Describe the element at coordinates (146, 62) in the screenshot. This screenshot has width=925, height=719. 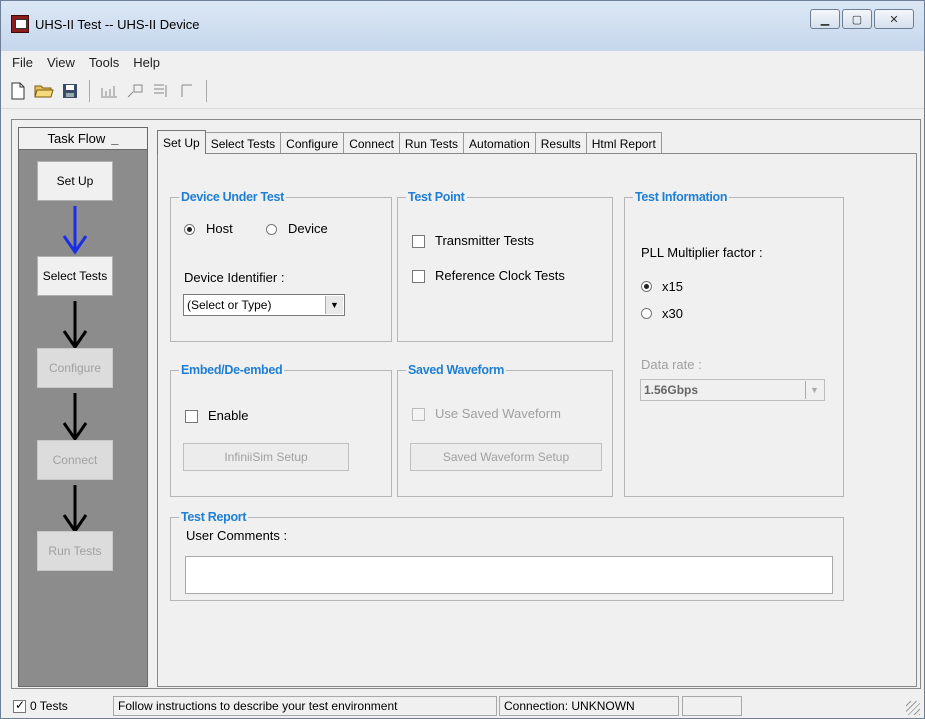
I see `menu-help: Help` at that location.